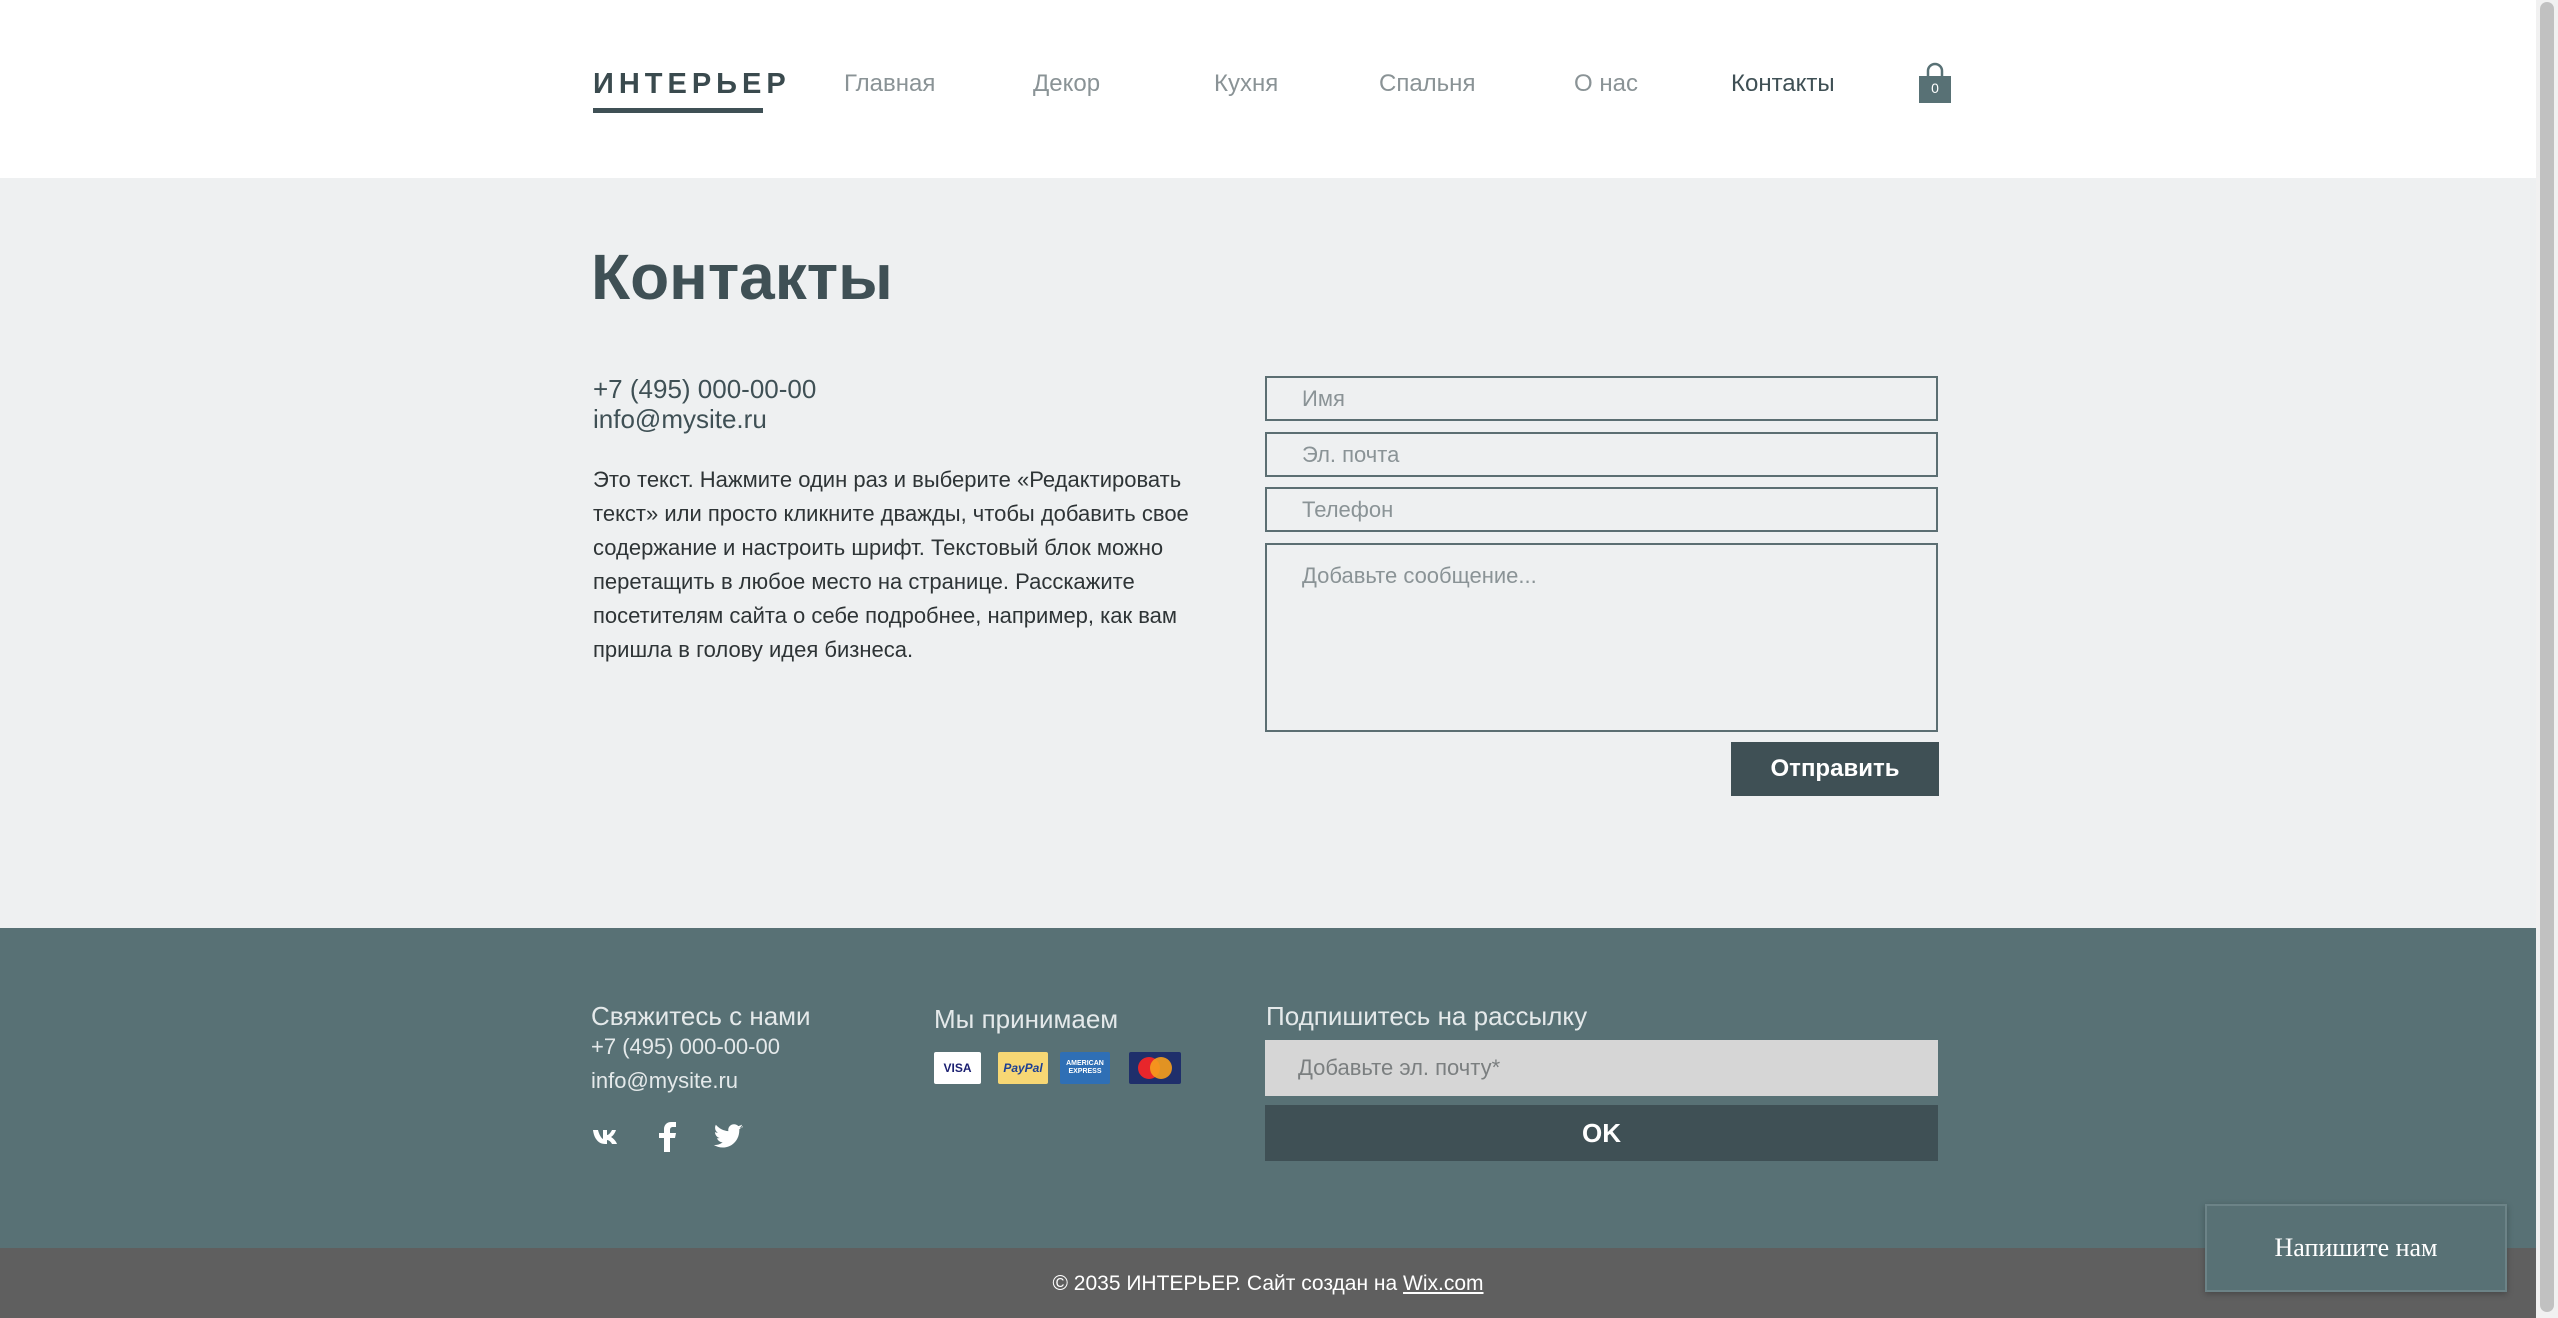  Describe the element at coordinates (2356, 1248) in the screenshot. I see `chat-button: Напишите нам` at that location.